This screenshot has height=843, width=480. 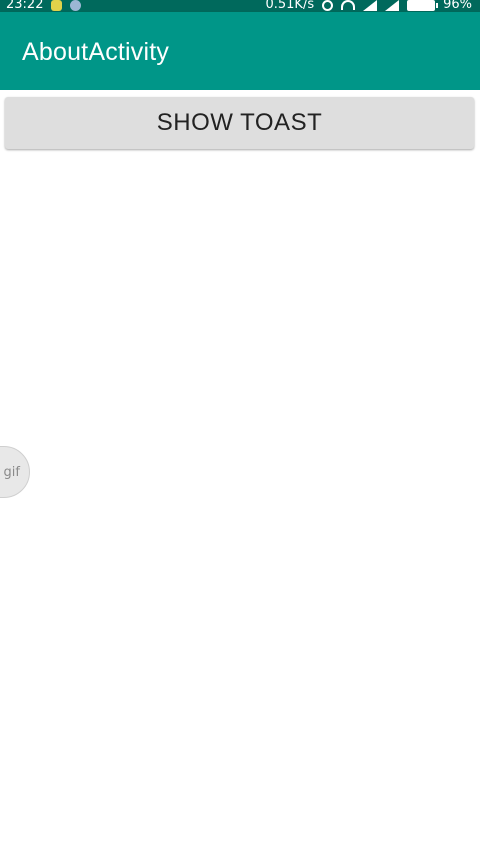 I want to click on status-left: 23:22, so click(x=44, y=6).